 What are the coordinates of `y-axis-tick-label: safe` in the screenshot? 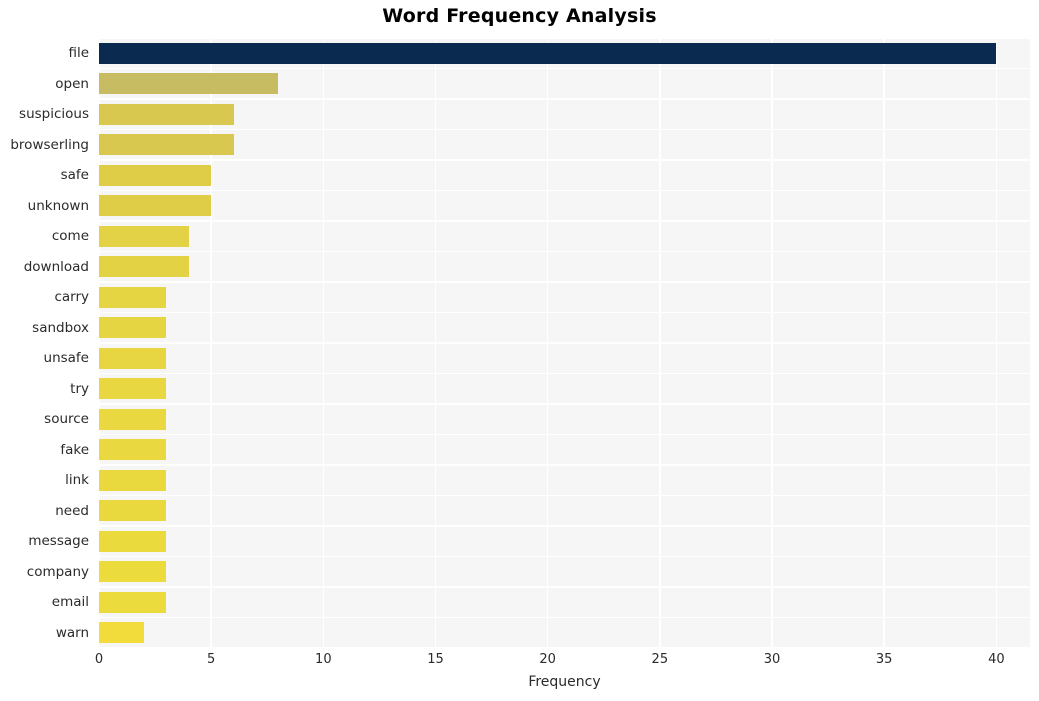 It's located at (74, 175).